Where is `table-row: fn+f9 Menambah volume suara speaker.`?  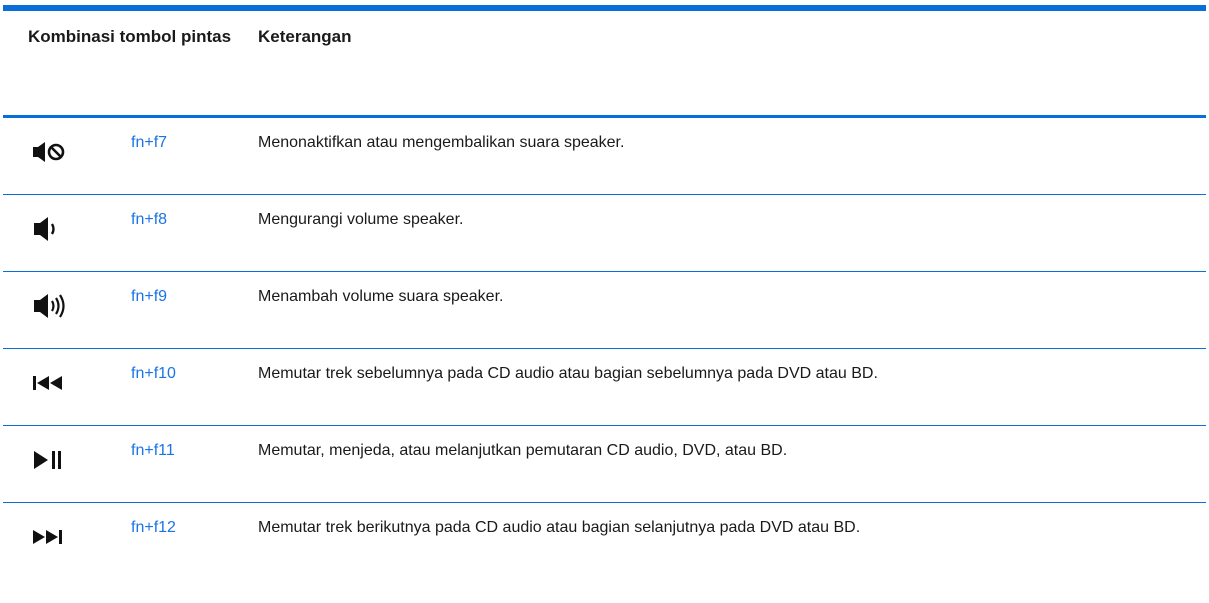
table-row: fn+f9 Menambah volume suara speaker. is located at coordinates (604, 310).